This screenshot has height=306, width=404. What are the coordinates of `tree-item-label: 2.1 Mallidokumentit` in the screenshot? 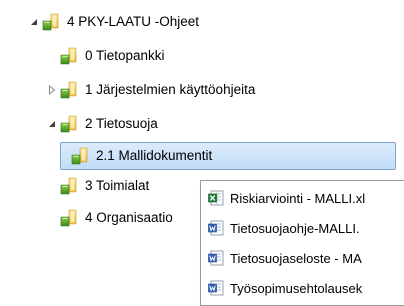 It's located at (154, 155).